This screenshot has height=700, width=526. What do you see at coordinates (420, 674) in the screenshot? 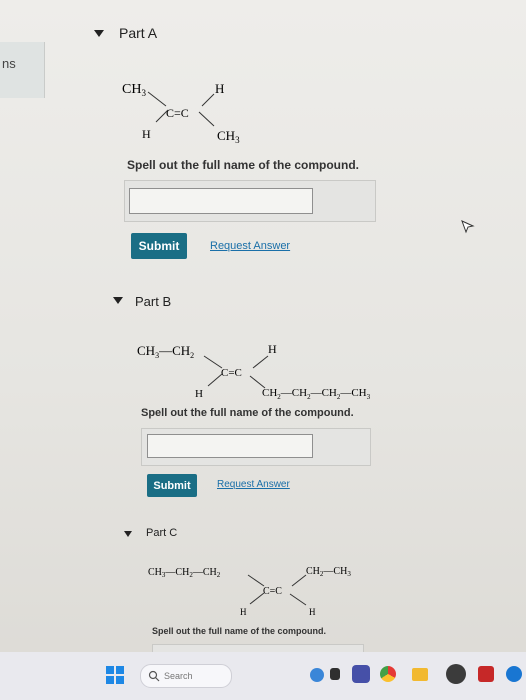
I see `file-explorer-icon` at bounding box center [420, 674].